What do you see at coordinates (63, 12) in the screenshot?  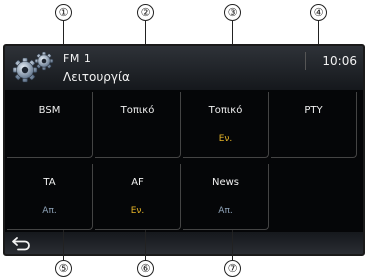 I see `callout-1: ①` at bounding box center [63, 12].